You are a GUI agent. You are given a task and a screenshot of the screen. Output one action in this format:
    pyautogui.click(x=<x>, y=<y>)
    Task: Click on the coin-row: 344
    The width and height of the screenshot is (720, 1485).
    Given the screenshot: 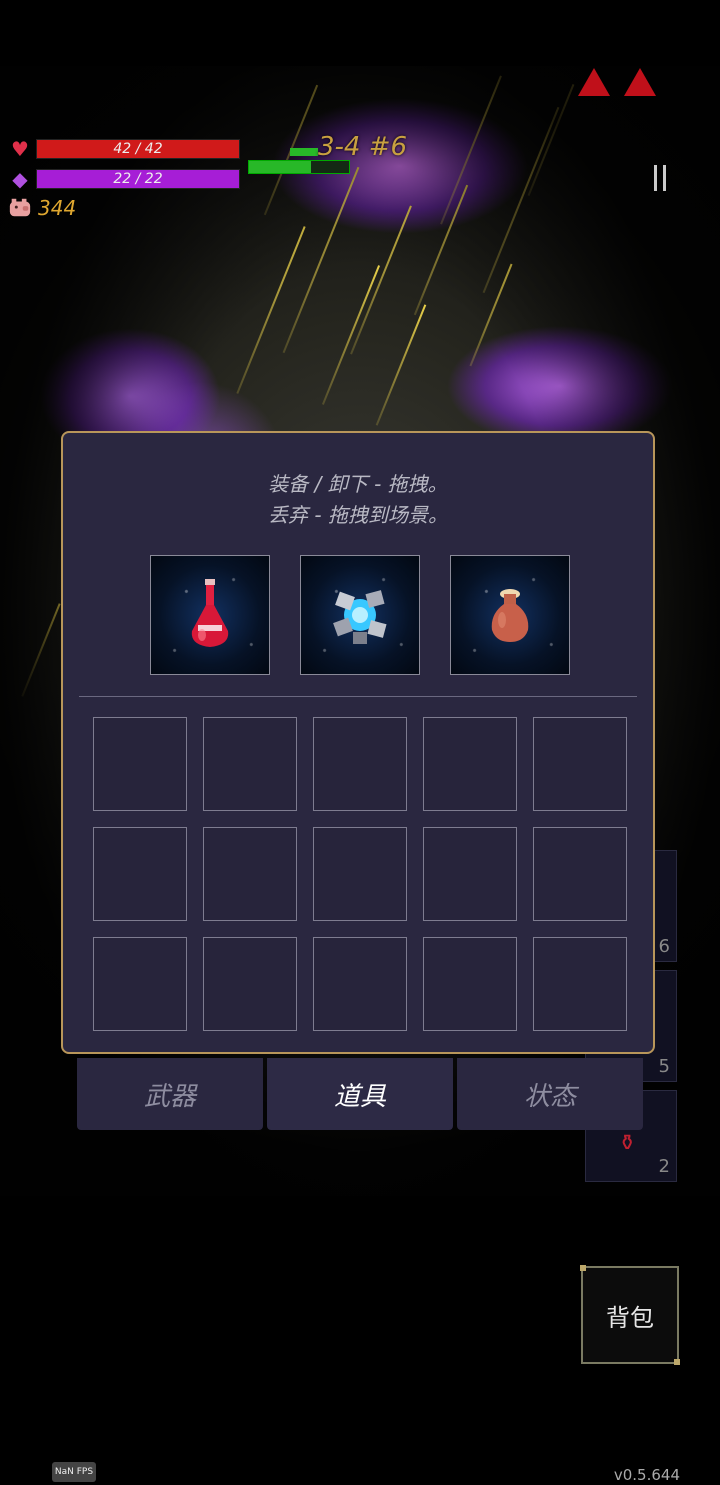 What is the action you would take?
    pyautogui.click(x=42, y=208)
    